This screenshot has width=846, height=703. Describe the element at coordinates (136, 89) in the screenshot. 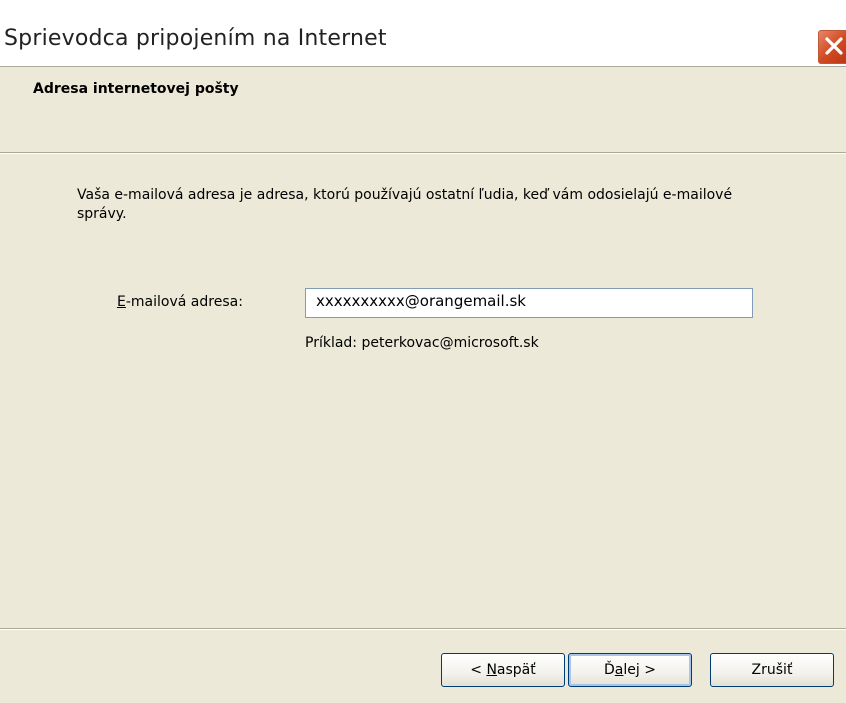

I see `page-title: Adresa internetovej pošty` at that location.